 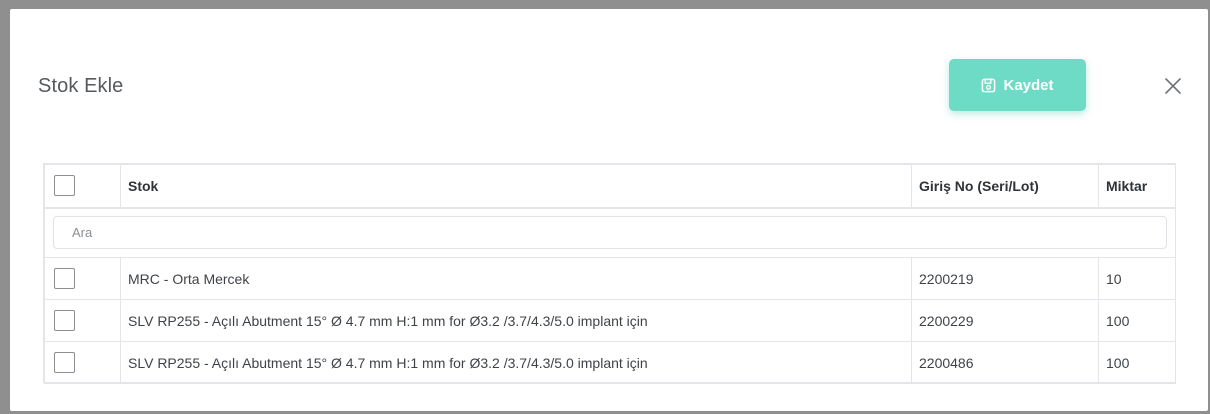 I want to click on table-header-row: Stok Giriş No (Seri/Lot) Miktar, so click(x=610, y=186).